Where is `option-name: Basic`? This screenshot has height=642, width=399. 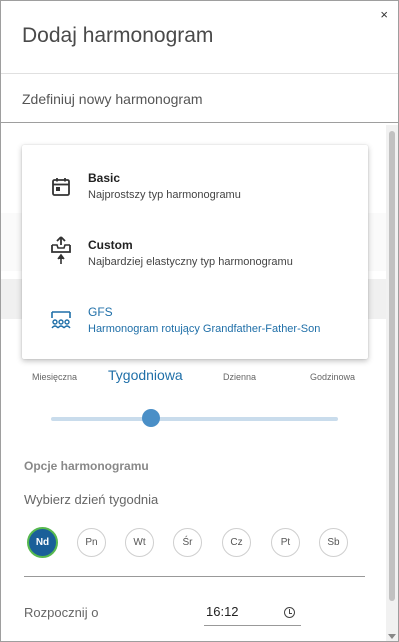 option-name: Basic is located at coordinates (104, 178).